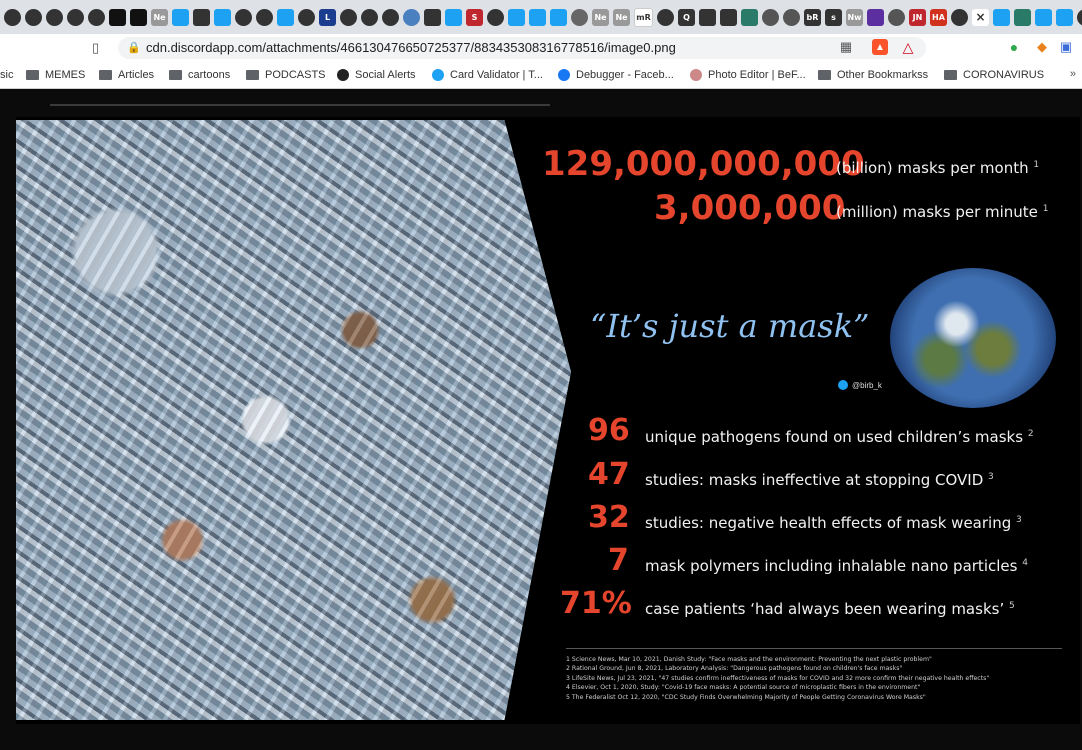 The image size is (1082, 750). What do you see at coordinates (1025, 563) in the screenshot?
I see `reference-marker: 4` at bounding box center [1025, 563].